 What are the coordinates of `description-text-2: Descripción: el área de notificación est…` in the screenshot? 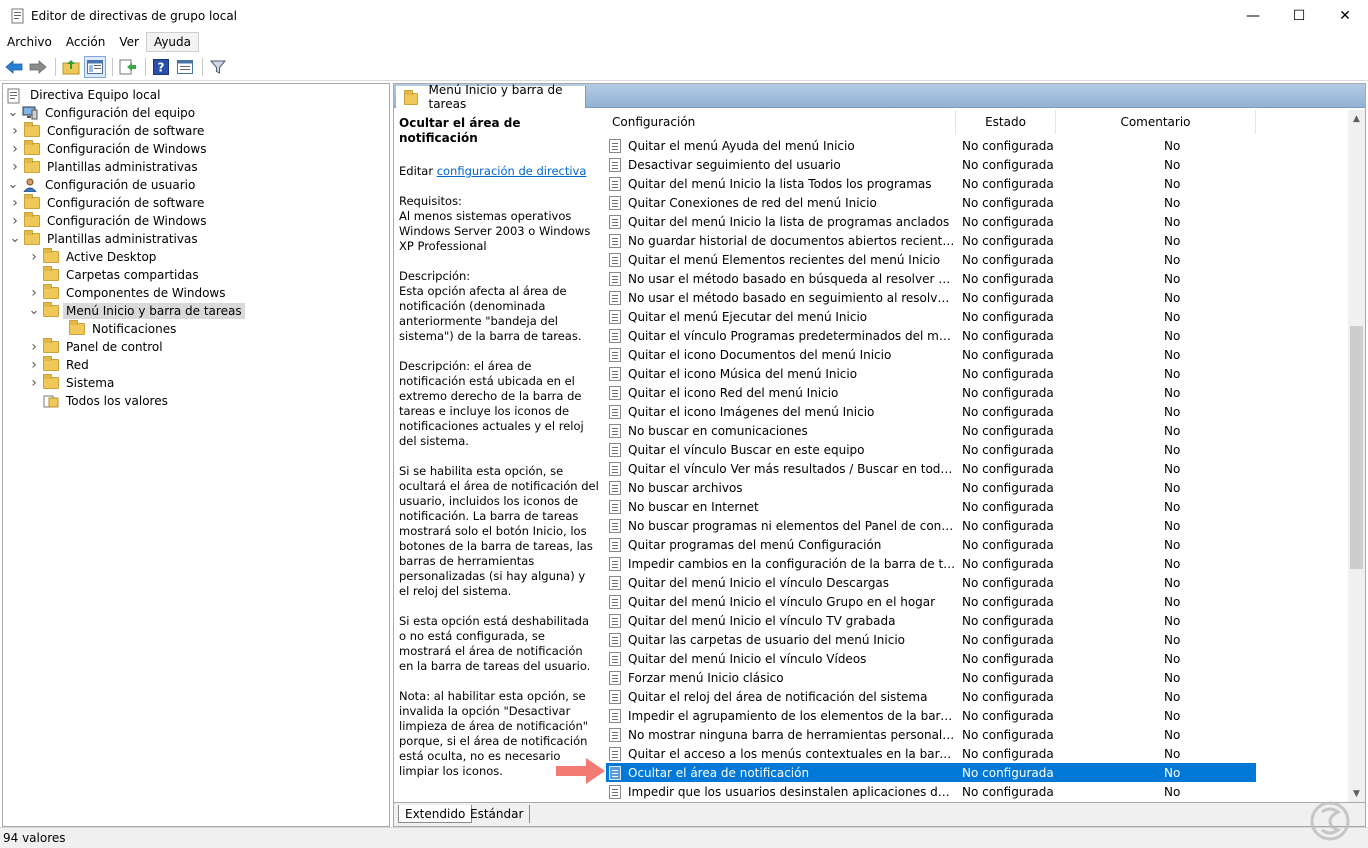 It's located at (491, 403).